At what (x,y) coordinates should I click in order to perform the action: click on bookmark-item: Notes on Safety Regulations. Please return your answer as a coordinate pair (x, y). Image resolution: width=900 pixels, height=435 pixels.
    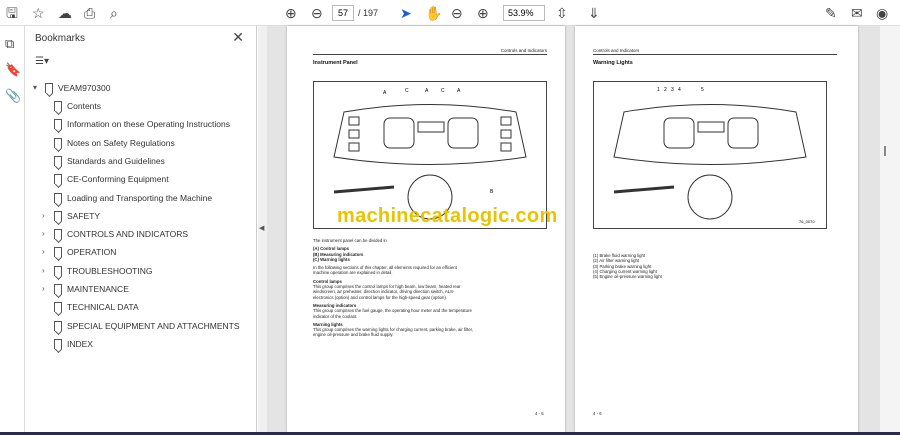
    Looking at the image, I should click on (141, 143).